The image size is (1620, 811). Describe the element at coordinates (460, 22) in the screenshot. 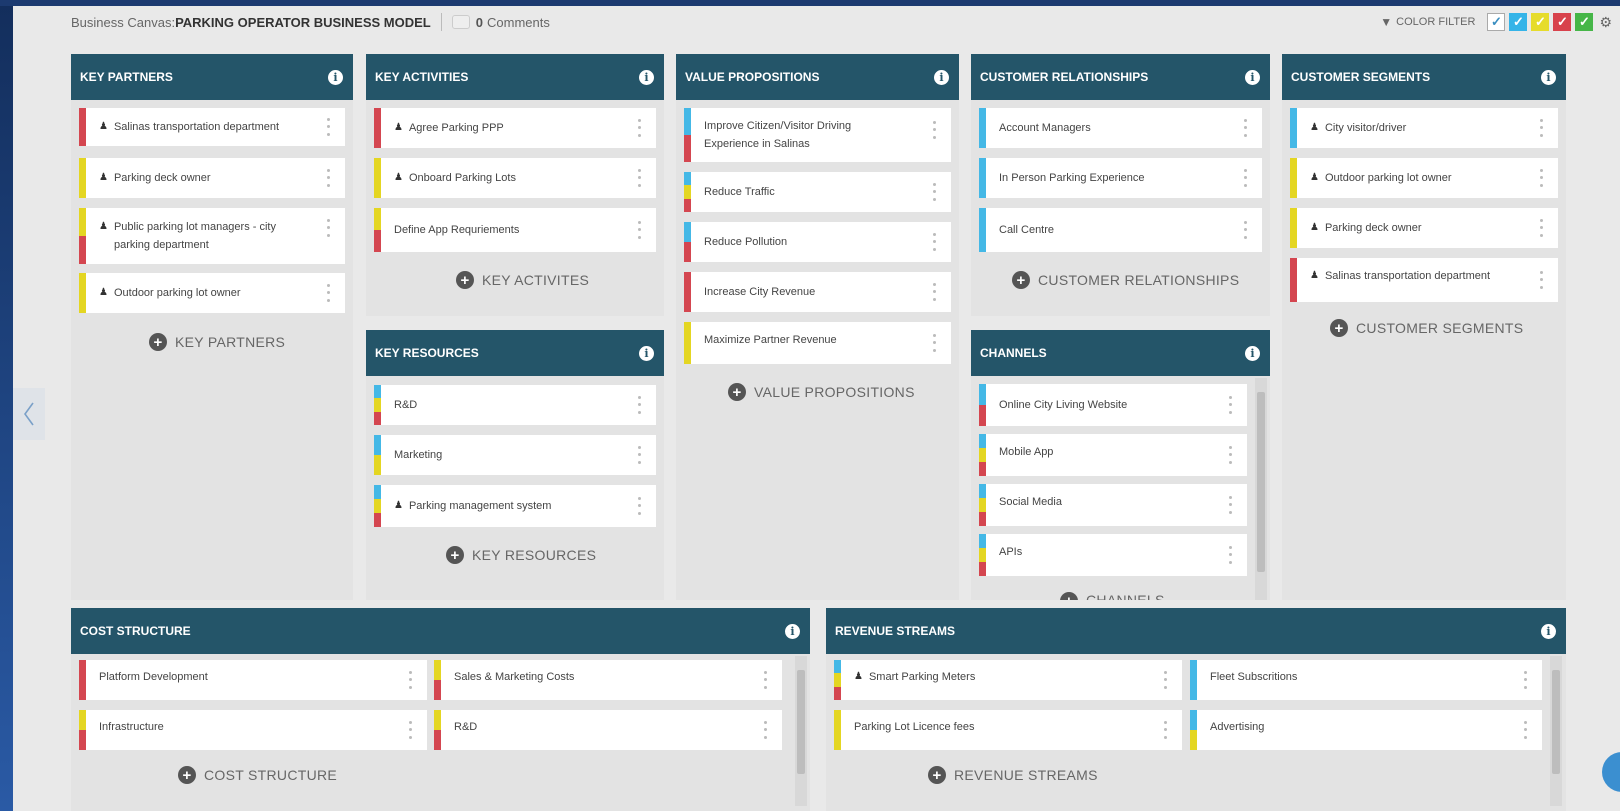

I see `comment-icon` at that location.